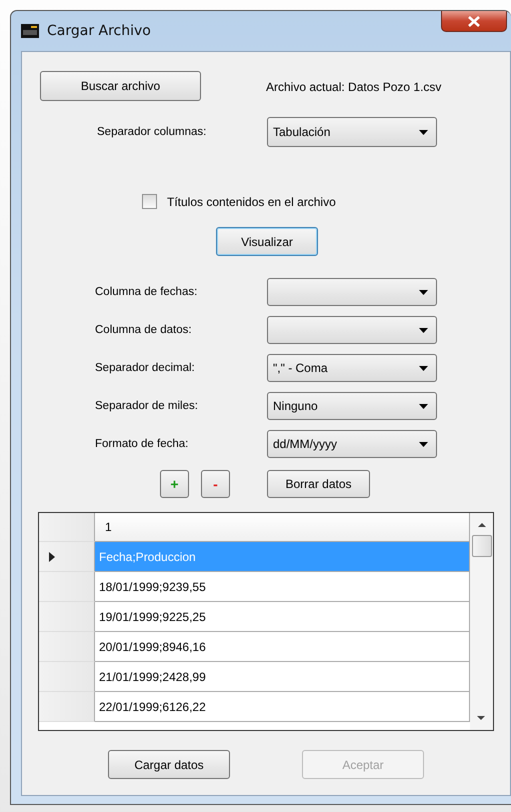 The height and width of the screenshot is (812, 511). Describe the element at coordinates (282, 707) in the screenshot. I see `table-cell: 22/01/1999;6126,22` at that location.